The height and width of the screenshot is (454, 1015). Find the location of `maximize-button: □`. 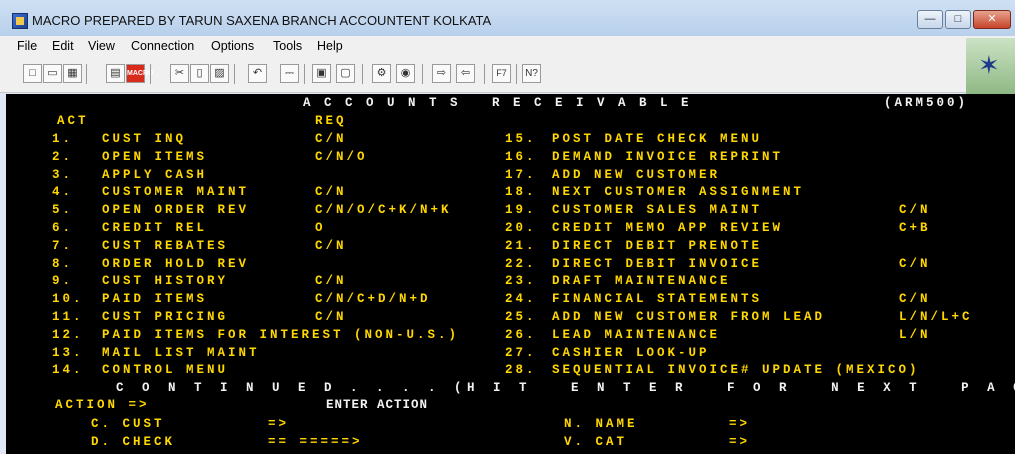

maximize-button: □ is located at coordinates (958, 19).